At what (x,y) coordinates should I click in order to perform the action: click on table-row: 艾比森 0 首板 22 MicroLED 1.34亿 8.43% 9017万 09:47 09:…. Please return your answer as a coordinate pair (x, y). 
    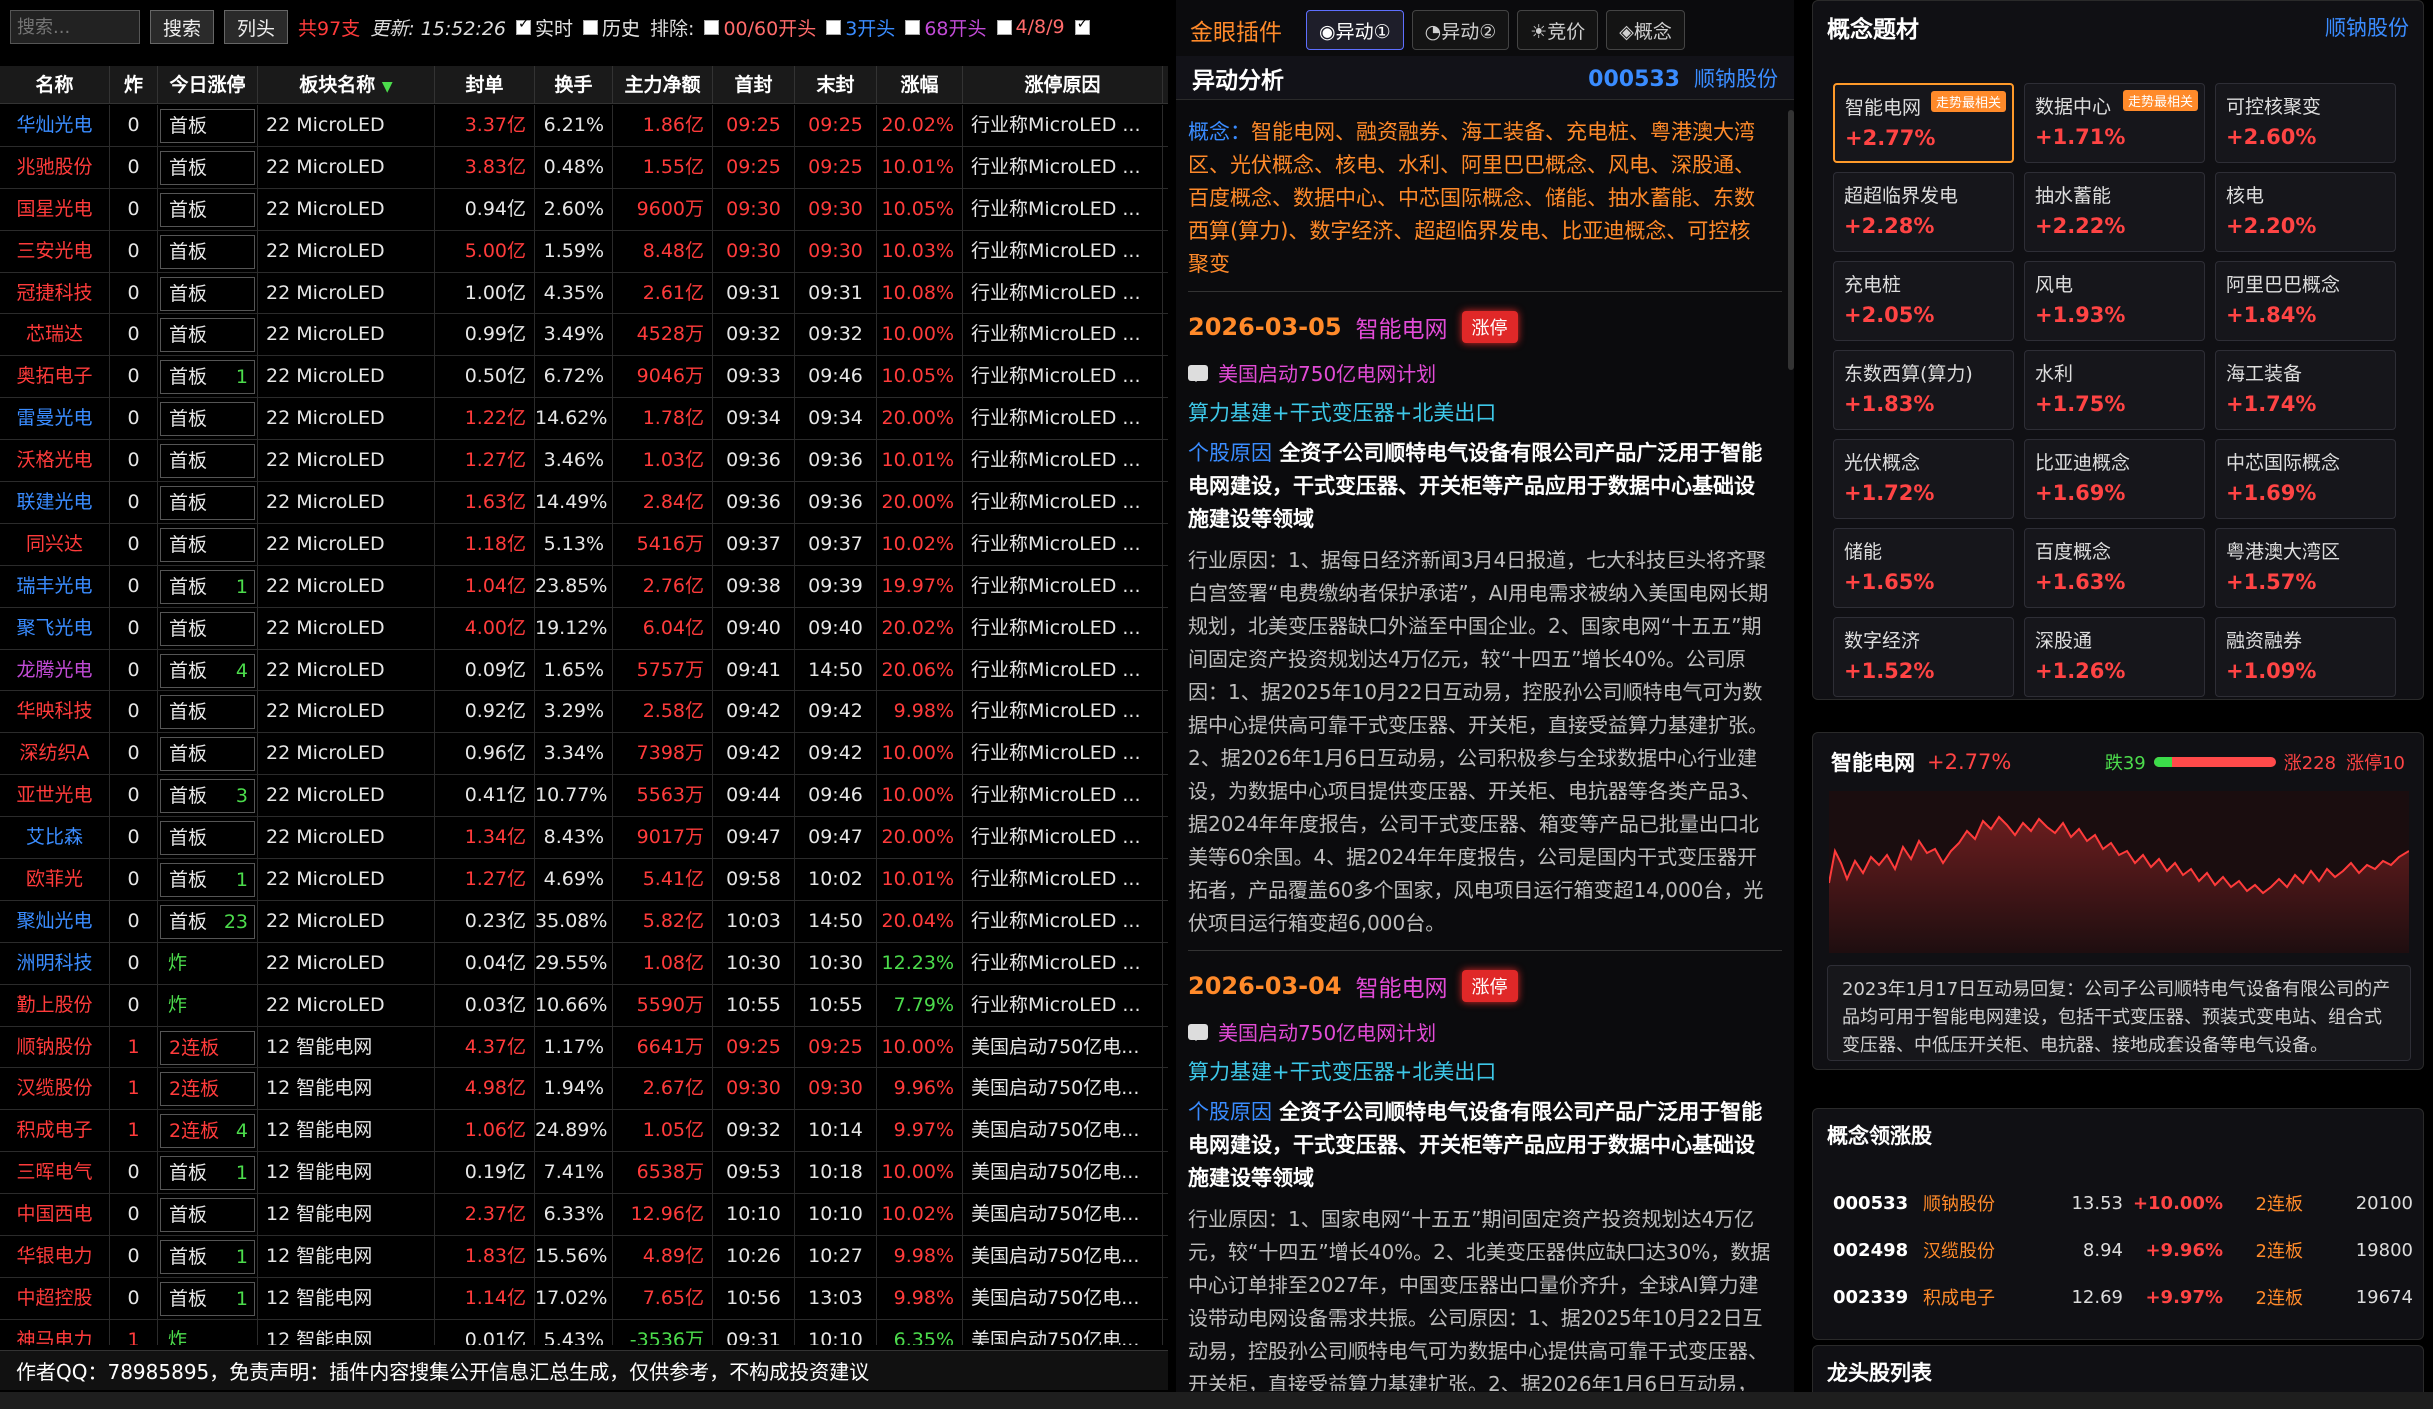
    Looking at the image, I should click on (584, 838).